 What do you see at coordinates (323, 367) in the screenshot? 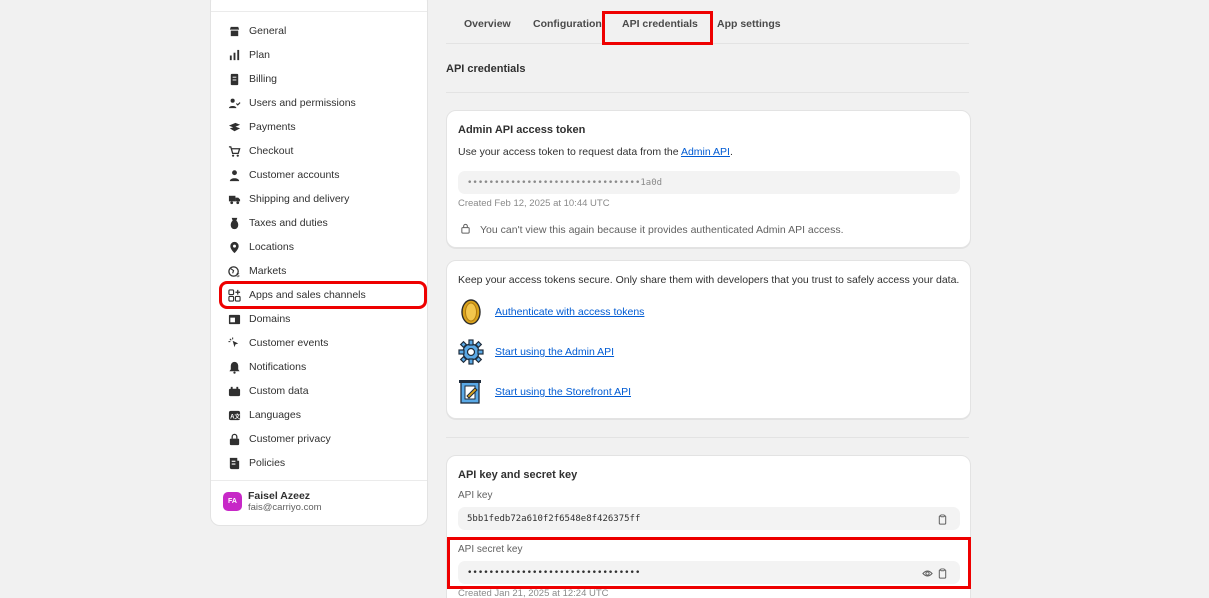
I see `sidebar-item-notifications: Notifications` at bounding box center [323, 367].